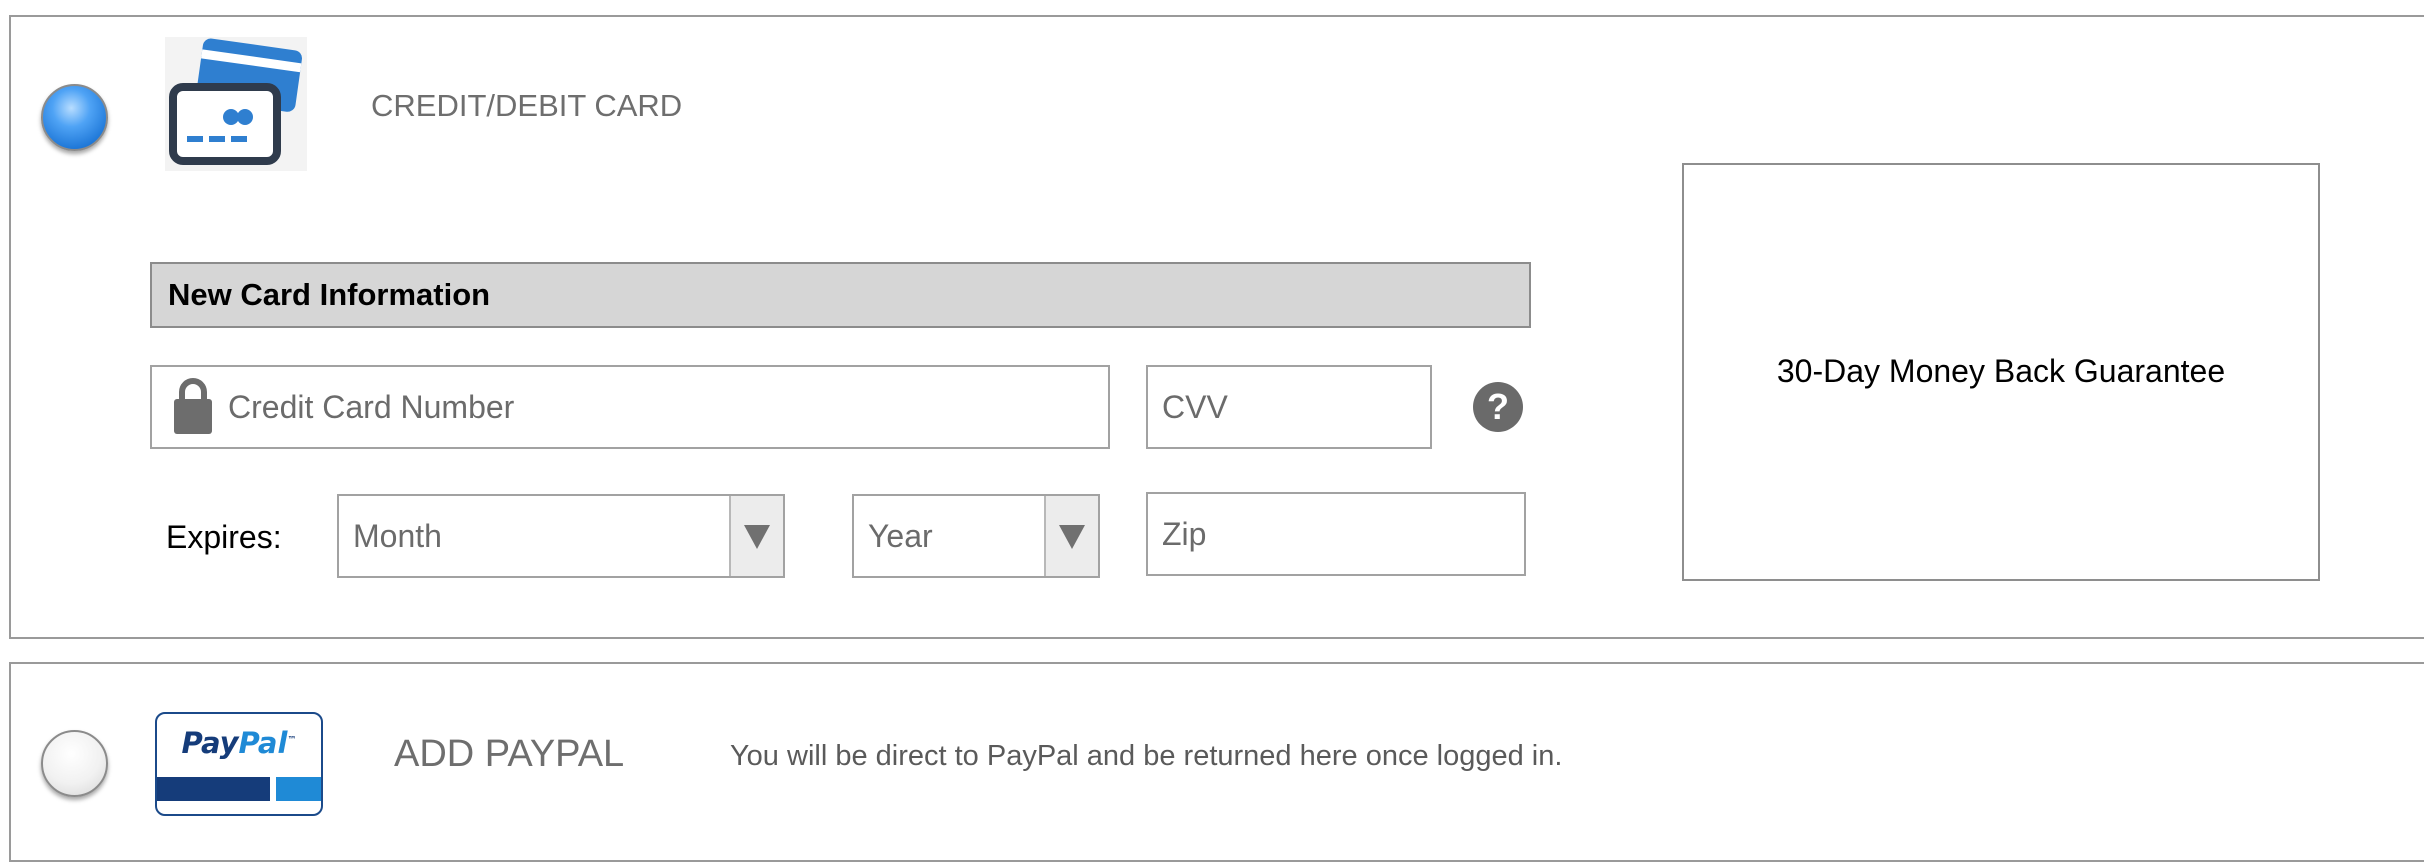 This screenshot has width=2424, height=862. What do you see at coordinates (976, 536) in the screenshot?
I see `year-select: Year` at bounding box center [976, 536].